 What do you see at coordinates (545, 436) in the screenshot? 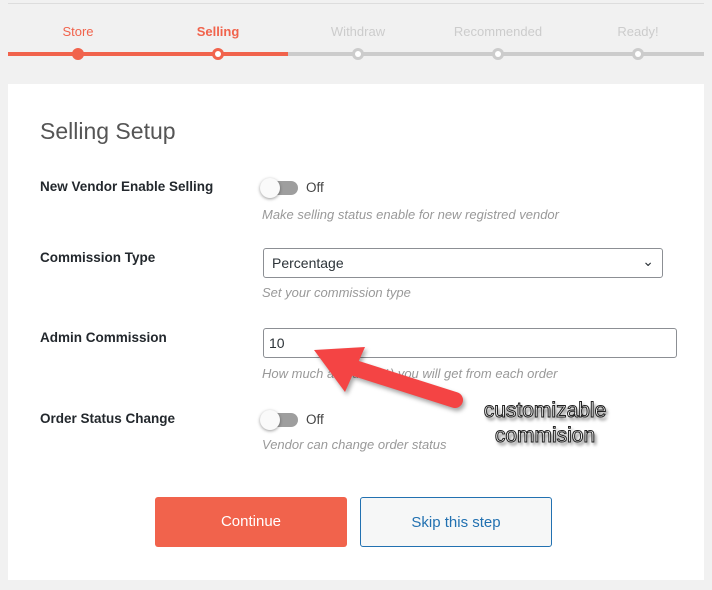
I see `annotation-line-2: commision` at bounding box center [545, 436].